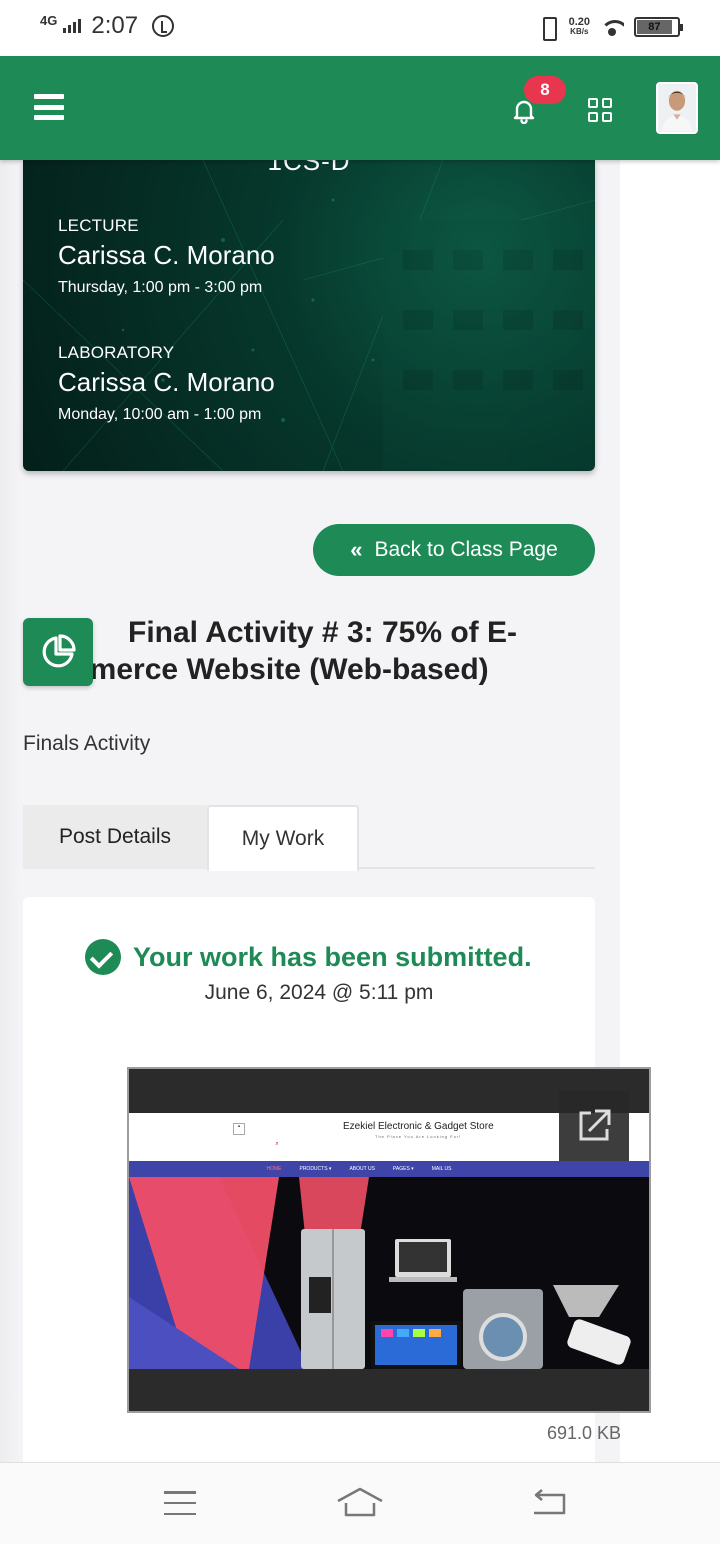 This screenshot has height=1544, width=720. I want to click on preview-tagline: The Place You Are Looking For!, so click(418, 1136).